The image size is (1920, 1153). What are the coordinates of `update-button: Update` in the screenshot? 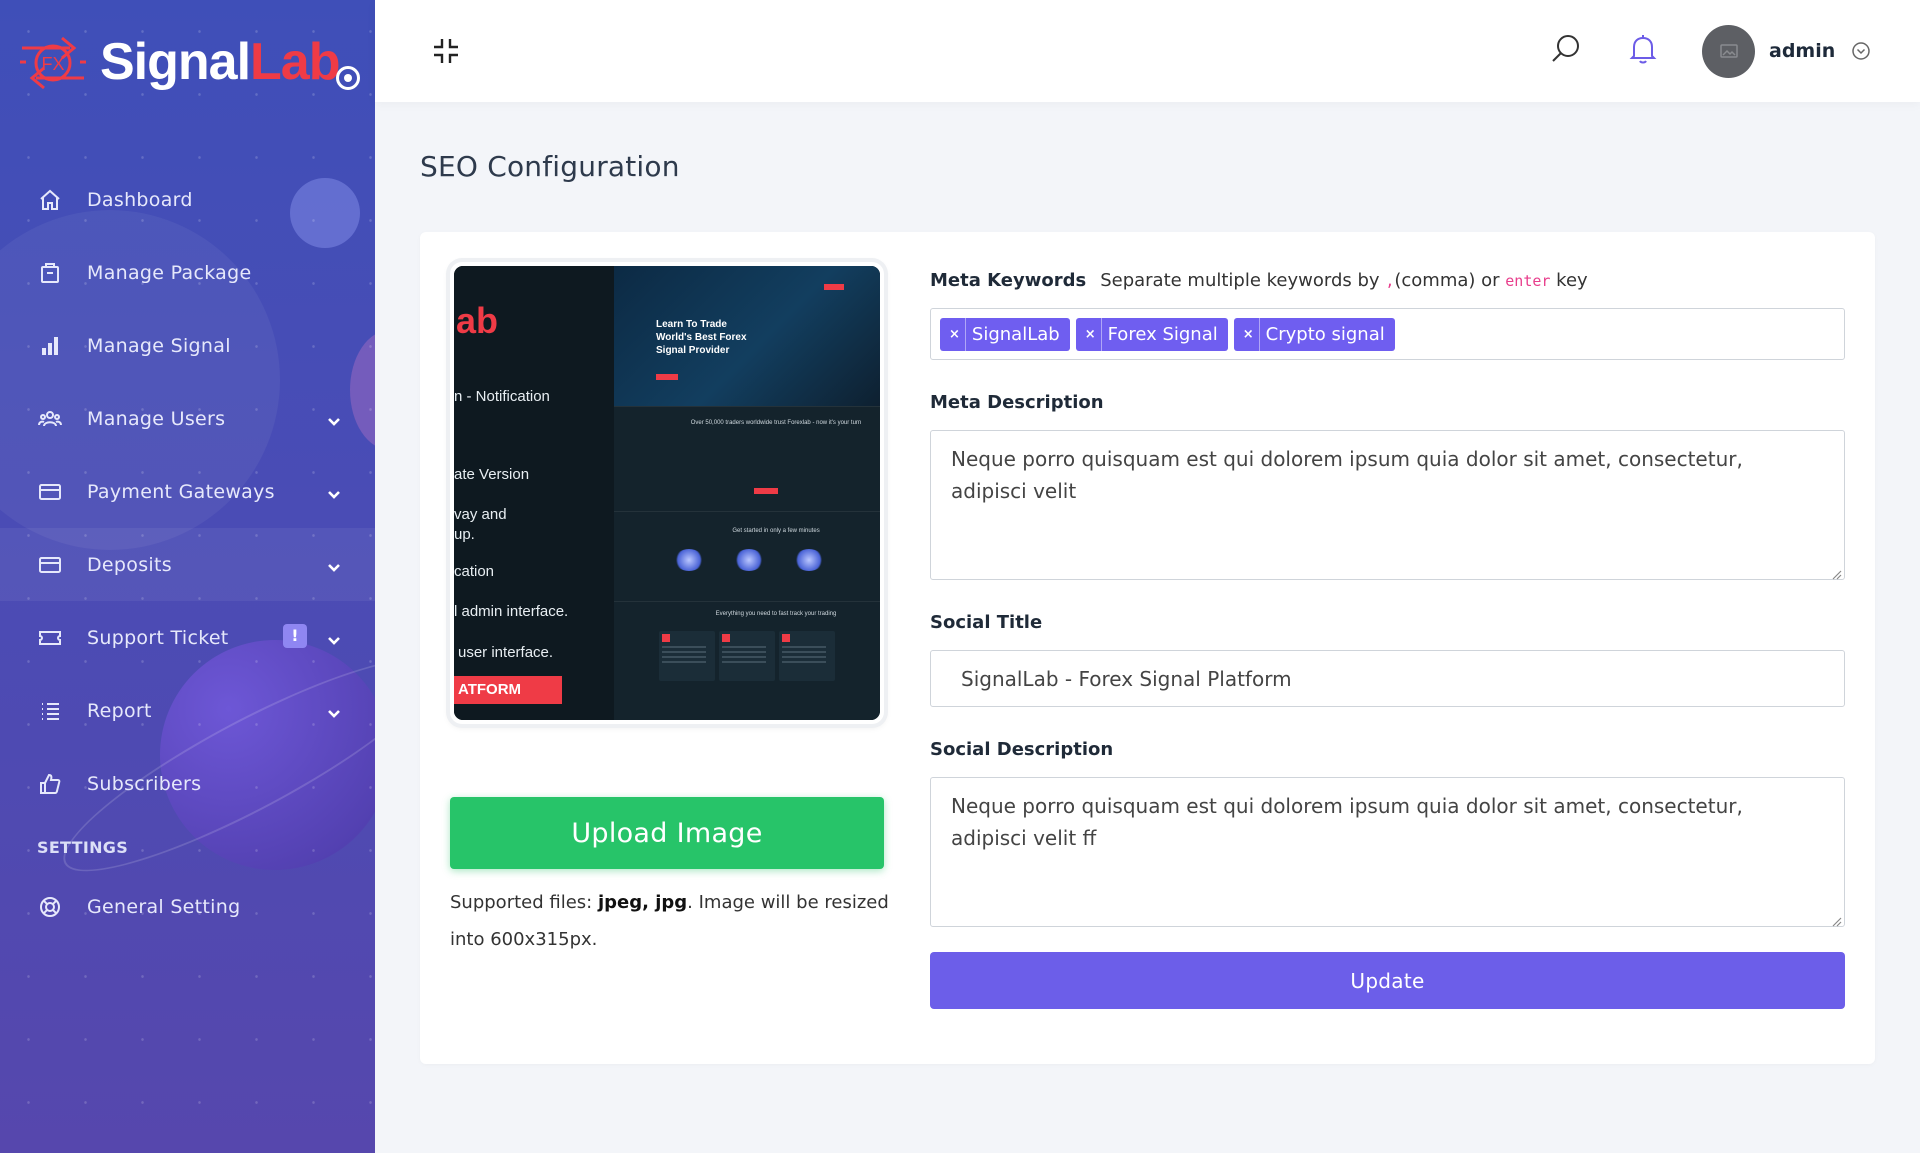 It's located at (1387, 980).